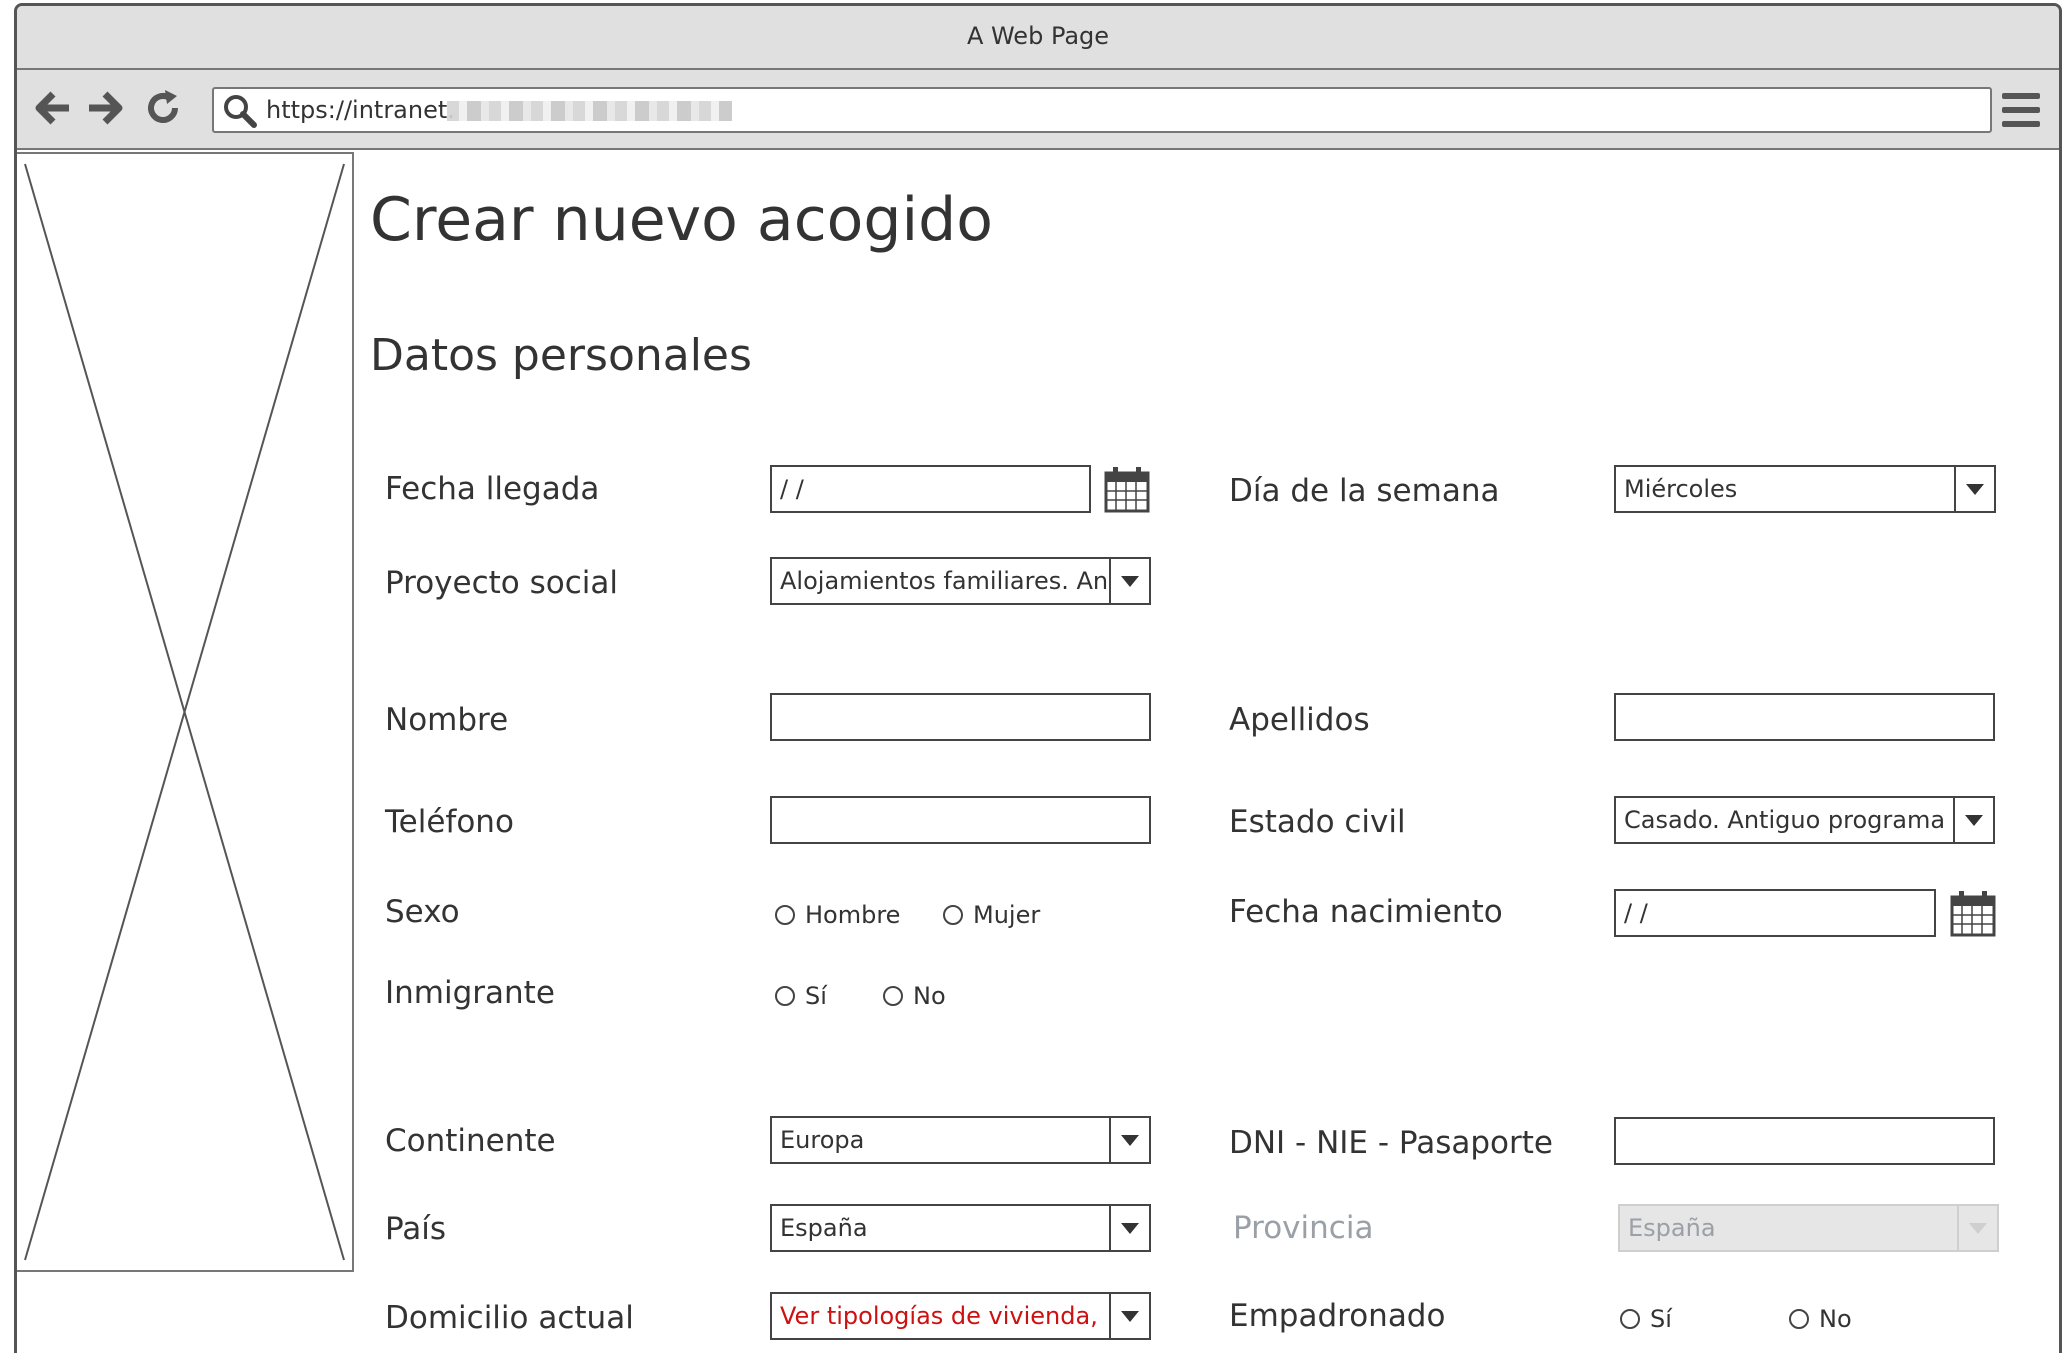 The width and height of the screenshot is (2070, 1353). I want to click on search-icon, so click(240, 111).